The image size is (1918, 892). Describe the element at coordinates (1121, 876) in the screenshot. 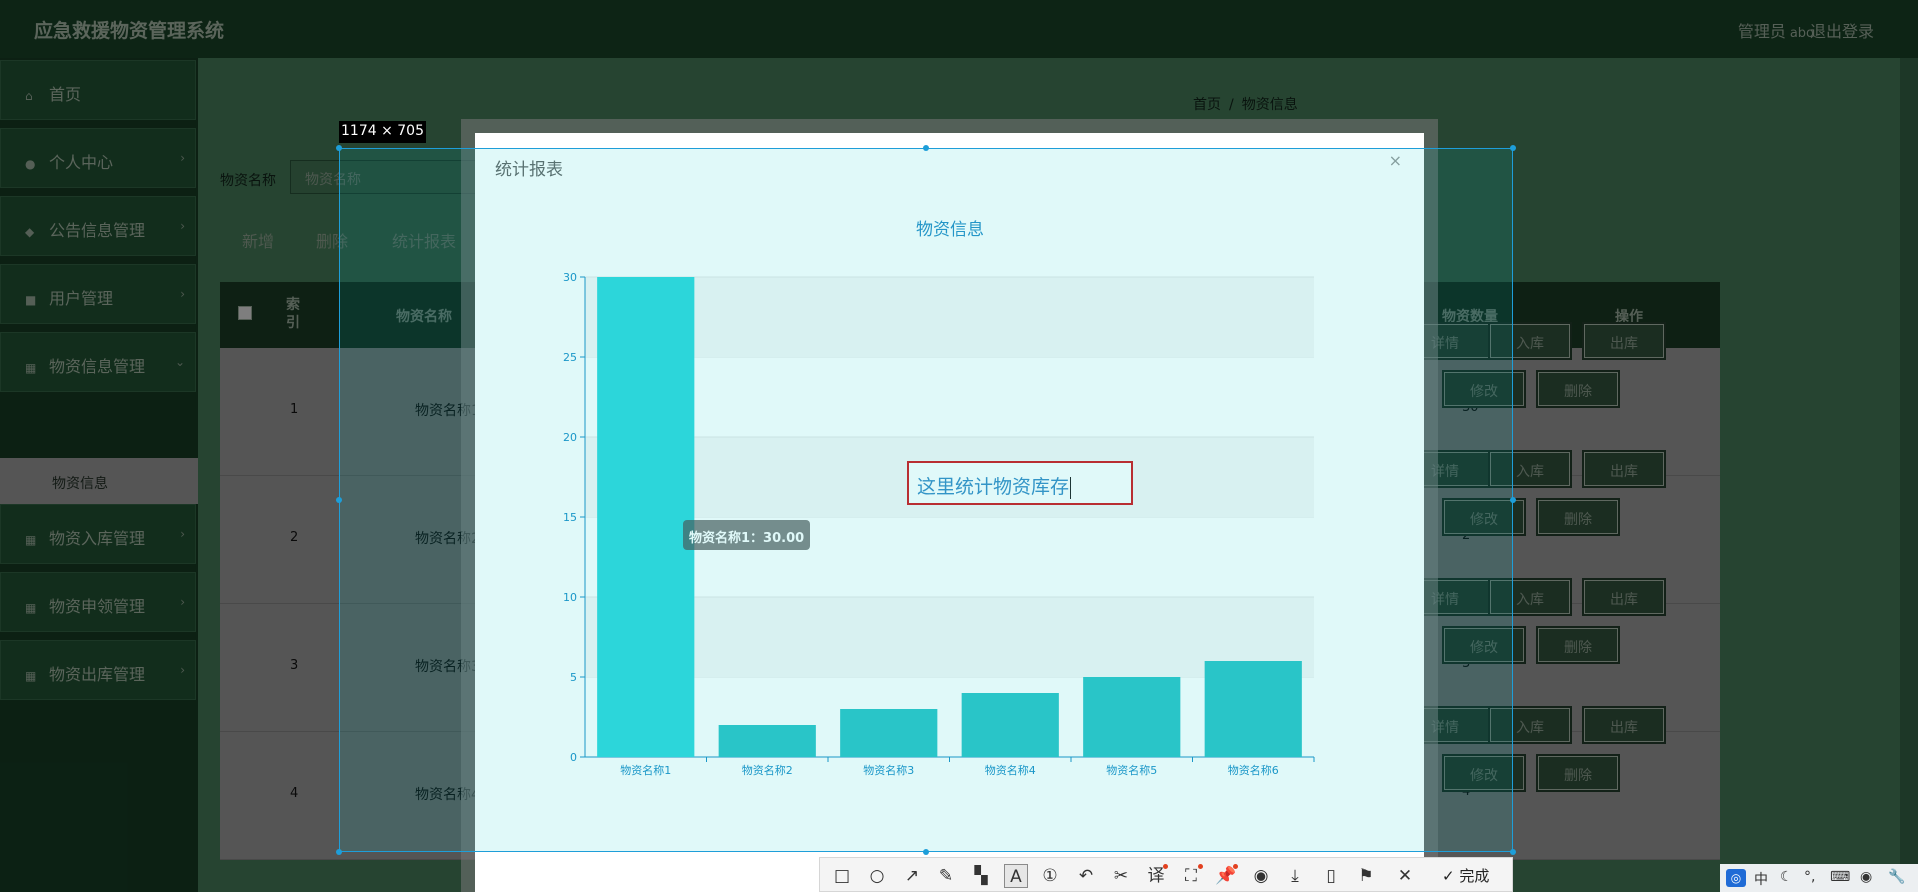

I see `cut-icon: ✂` at that location.